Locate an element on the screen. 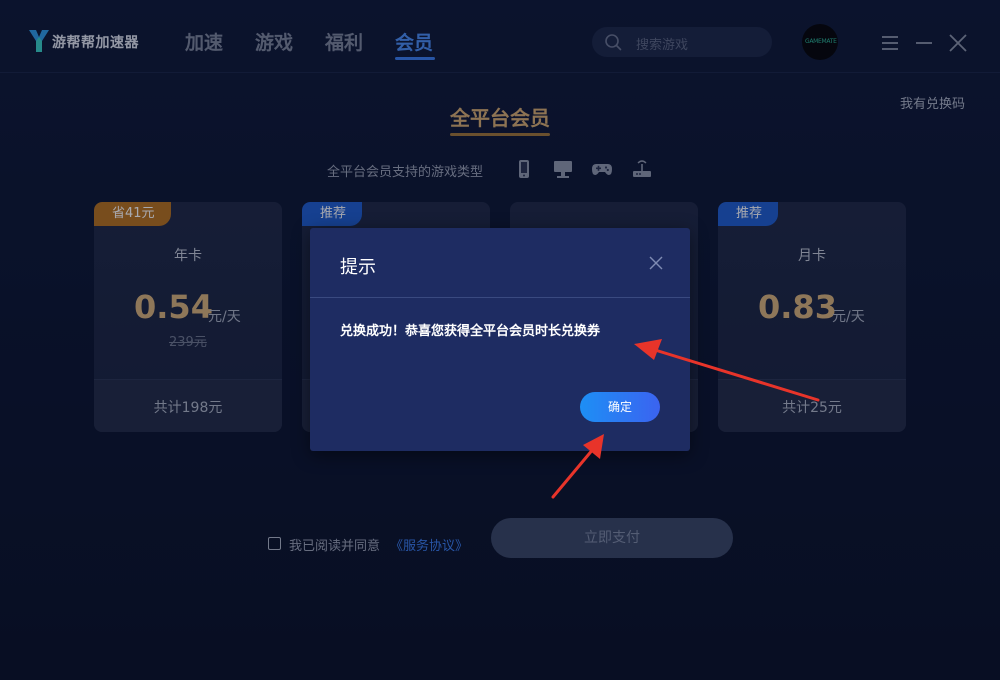 The image size is (1000, 680). notice-dialog: 提示 兑换成功！恭喜您获得全平台会员时长兑换券 确定 is located at coordinates (500, 339).